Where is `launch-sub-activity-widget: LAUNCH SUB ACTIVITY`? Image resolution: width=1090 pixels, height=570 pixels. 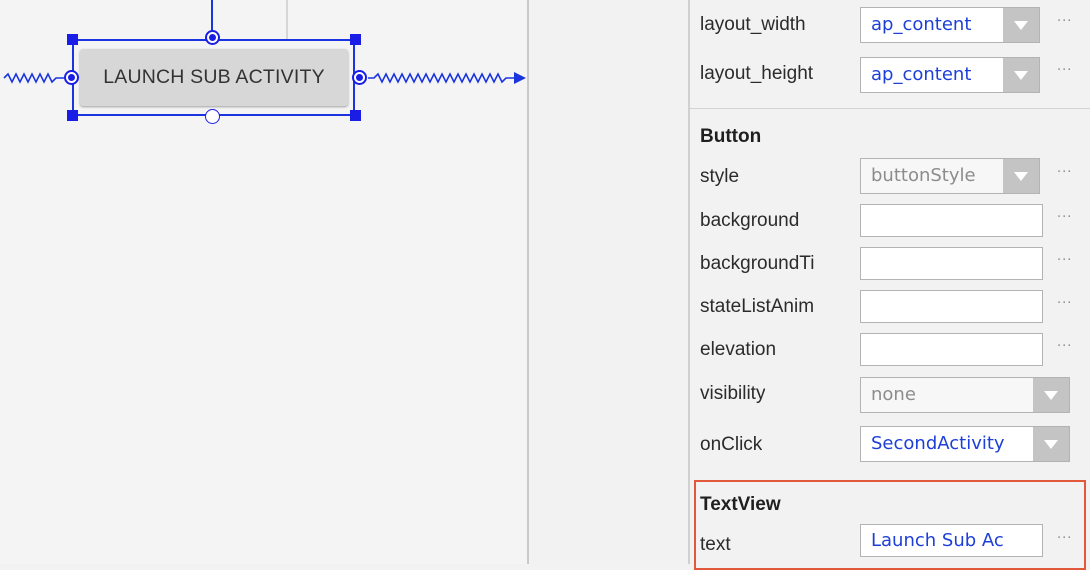
launch-sub-activity-widget: LAUNCH SUB ACTIVITY is located at coordinates (214, 77).